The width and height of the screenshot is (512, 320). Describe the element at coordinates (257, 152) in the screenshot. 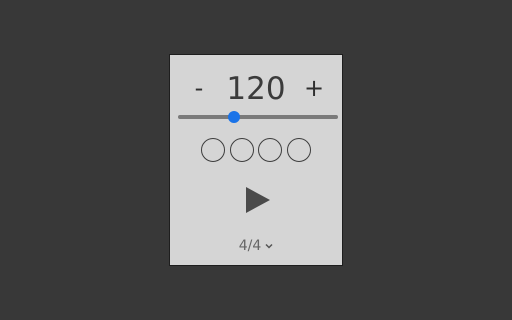

I see `beat-indicators` at that location.